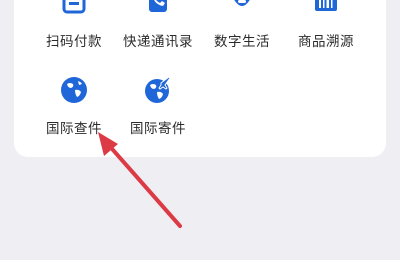  Describe the element at coordinates (242, 3) in the screenshot. I see `digital-life-icon` at that location.